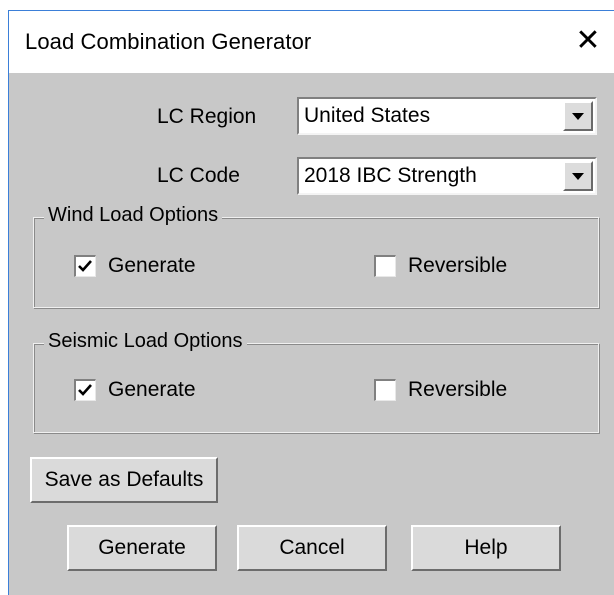  What do you see at coordinates (145, 341) in the screenshot?
I see `seismic-load-options-legend: Seismic Load Options` at bounding box center [145, 341].